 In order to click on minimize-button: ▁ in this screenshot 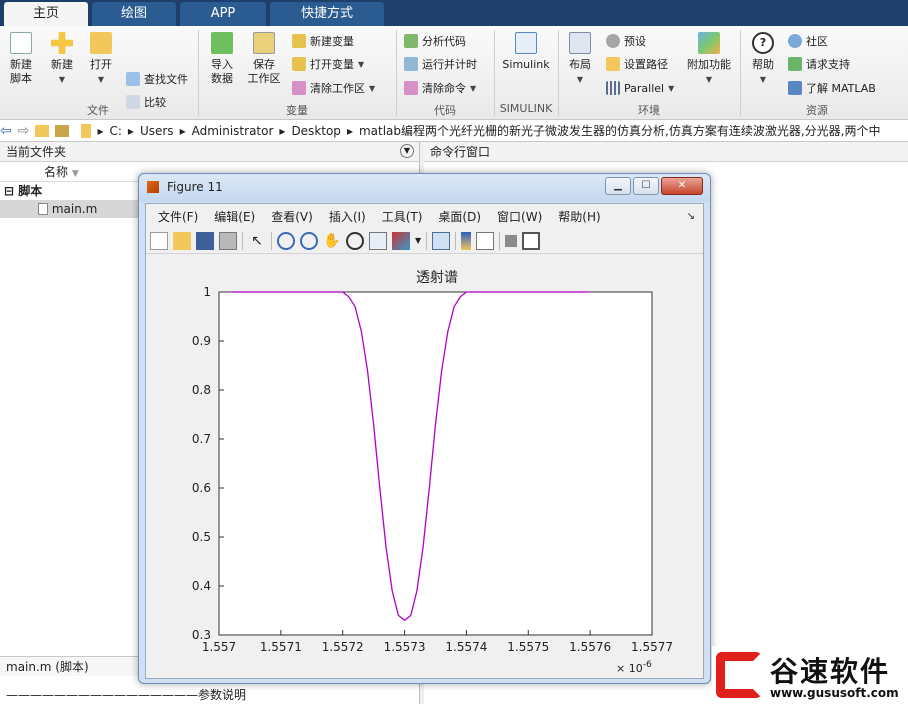, I will do `click(618, 186)`.